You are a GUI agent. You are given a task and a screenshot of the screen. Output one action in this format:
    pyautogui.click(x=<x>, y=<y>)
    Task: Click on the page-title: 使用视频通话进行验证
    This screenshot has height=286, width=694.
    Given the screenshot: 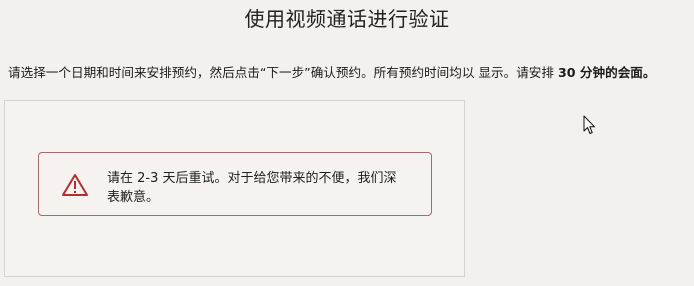 What is the action you would take?
    pyautogui.click(x=347, y=19)
    